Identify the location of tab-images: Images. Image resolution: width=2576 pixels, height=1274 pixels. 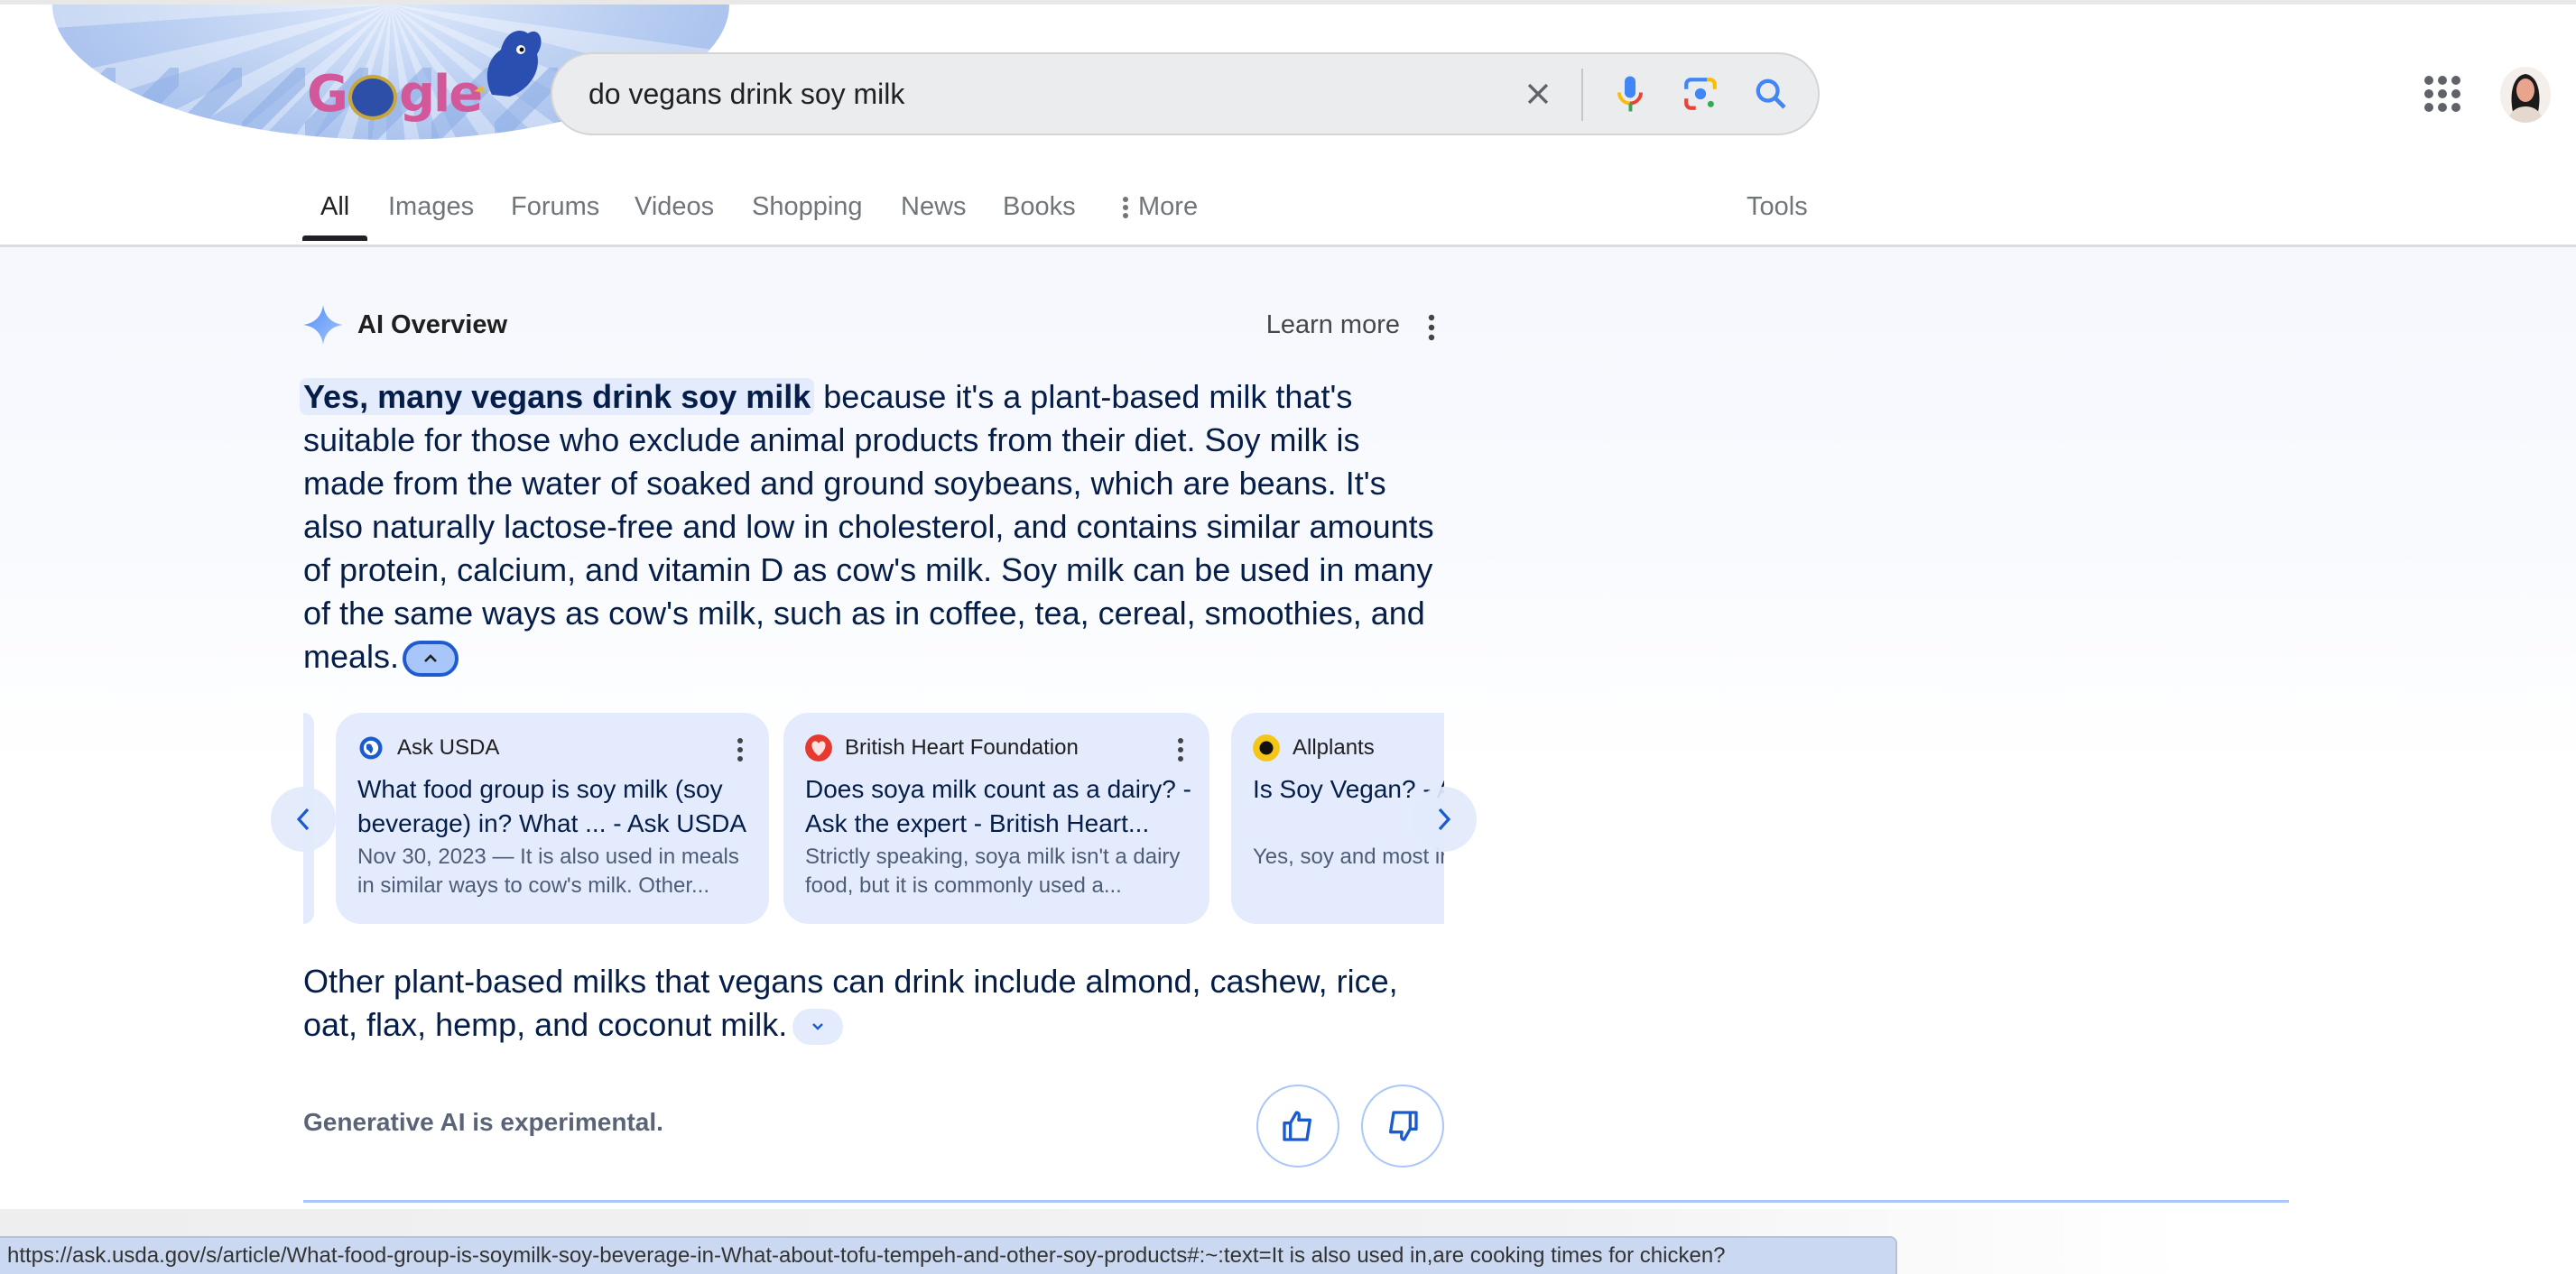
(431, 207).